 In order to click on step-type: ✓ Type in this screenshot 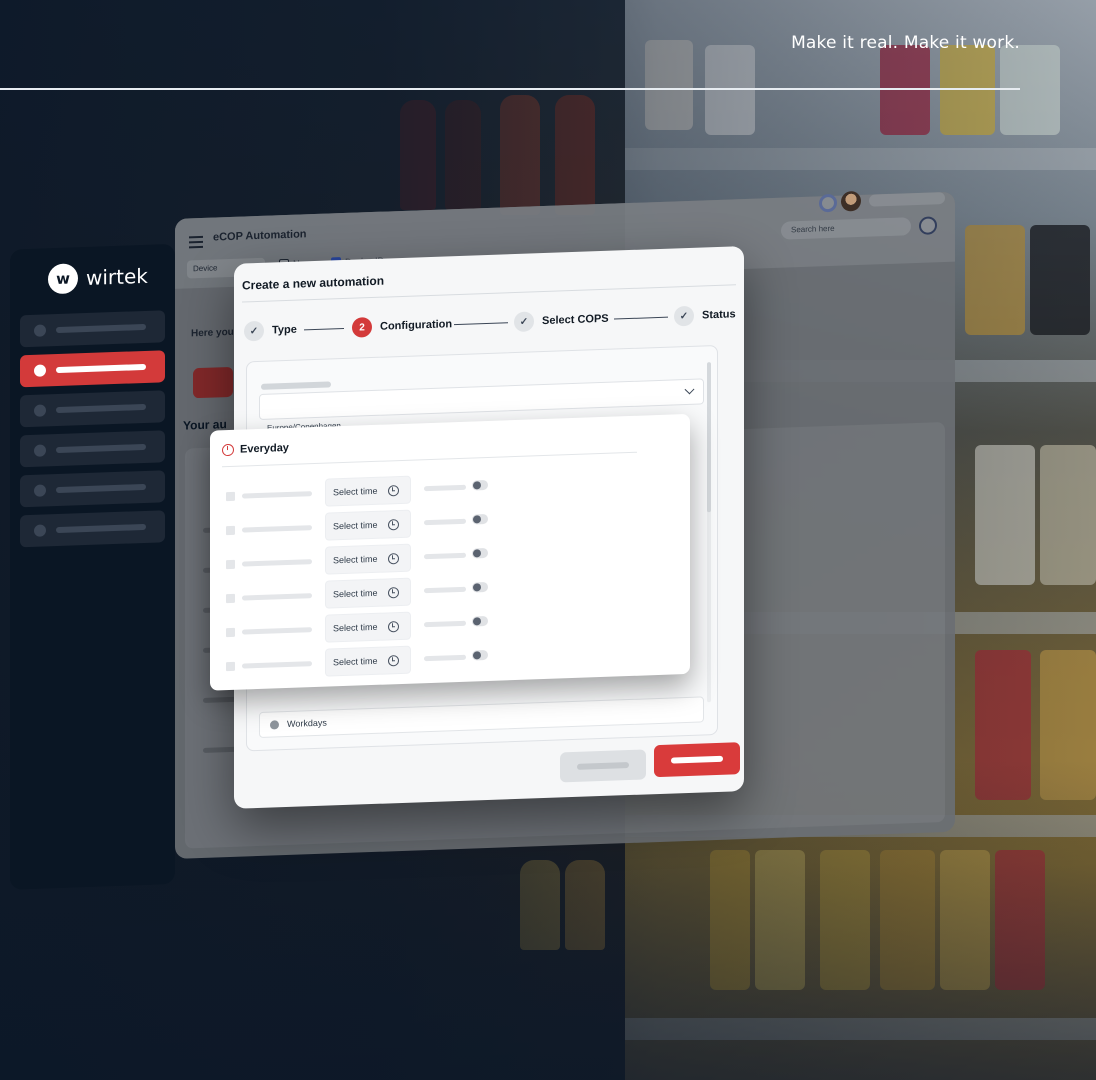, I will do `click(270, 331)`.